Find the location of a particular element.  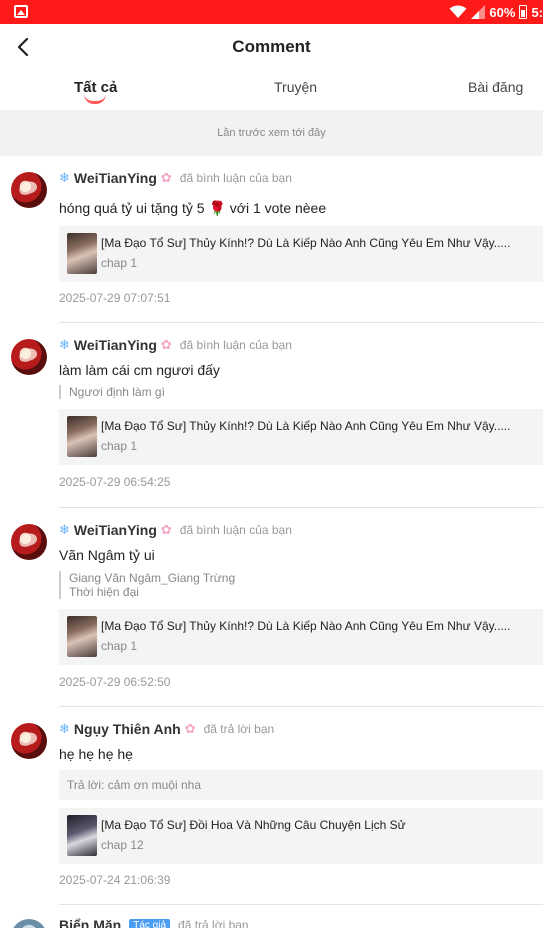

quote-line: Thời hiện đại is located at coordinates (104, 592).